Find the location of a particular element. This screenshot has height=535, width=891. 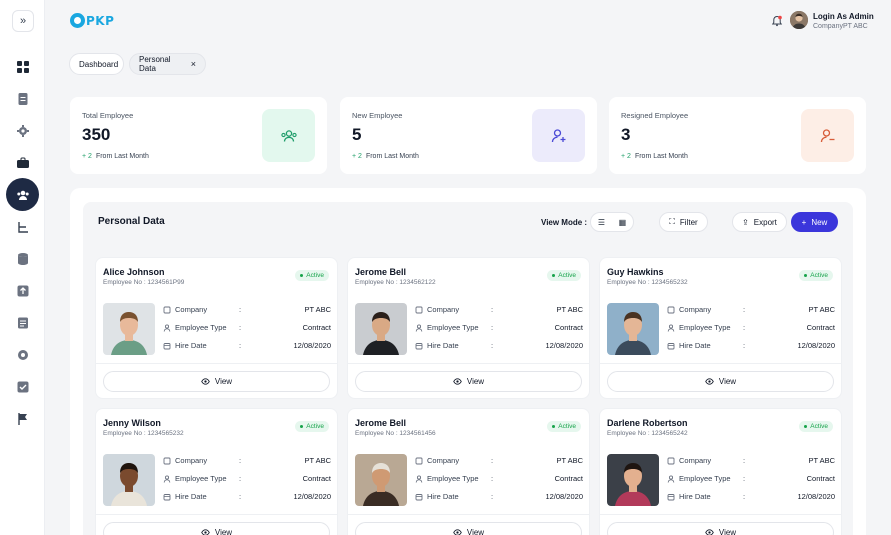

sidebar-expand-button: » is located at coordinates (23, 21).